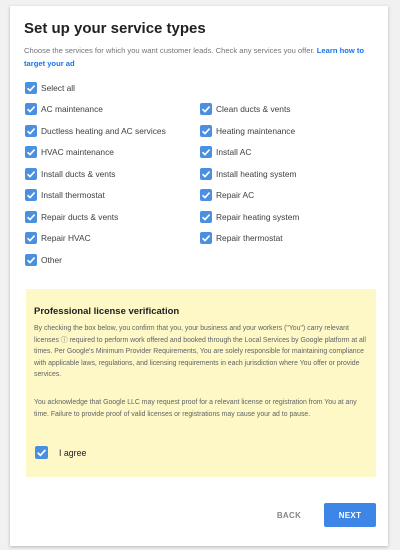 This screenshot has height=550, width=400. I want to click on service-right-2-checkbox, so click(206, 152).